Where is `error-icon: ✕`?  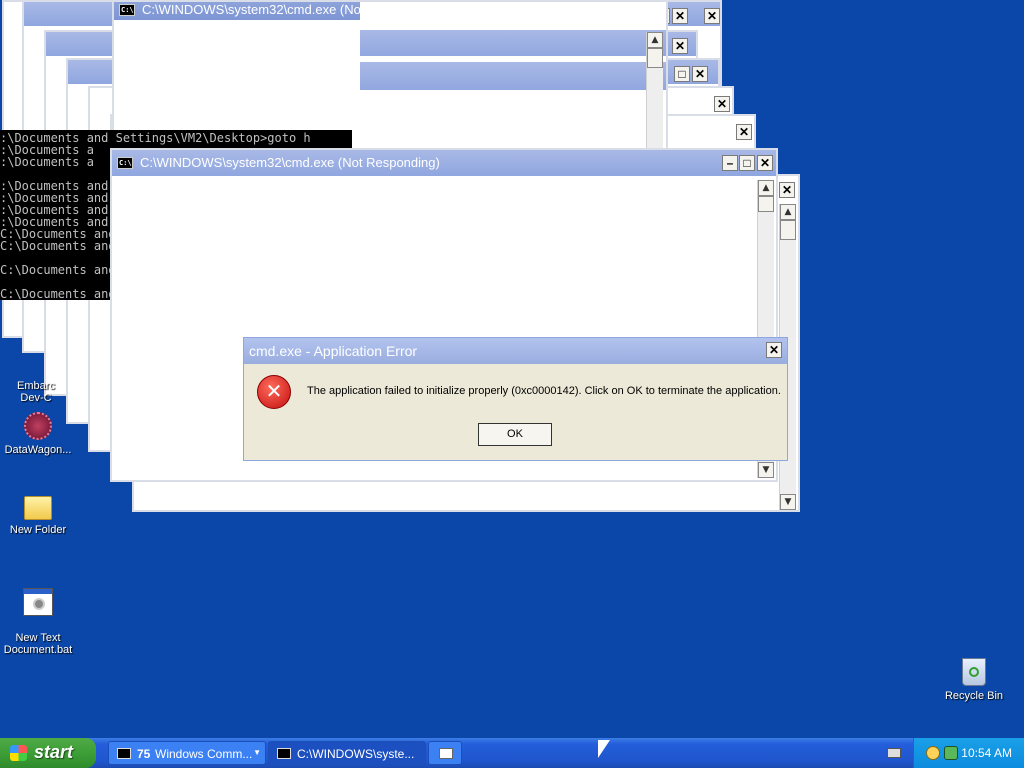 error-icon: ✕ is located at coordinates (274, 392).